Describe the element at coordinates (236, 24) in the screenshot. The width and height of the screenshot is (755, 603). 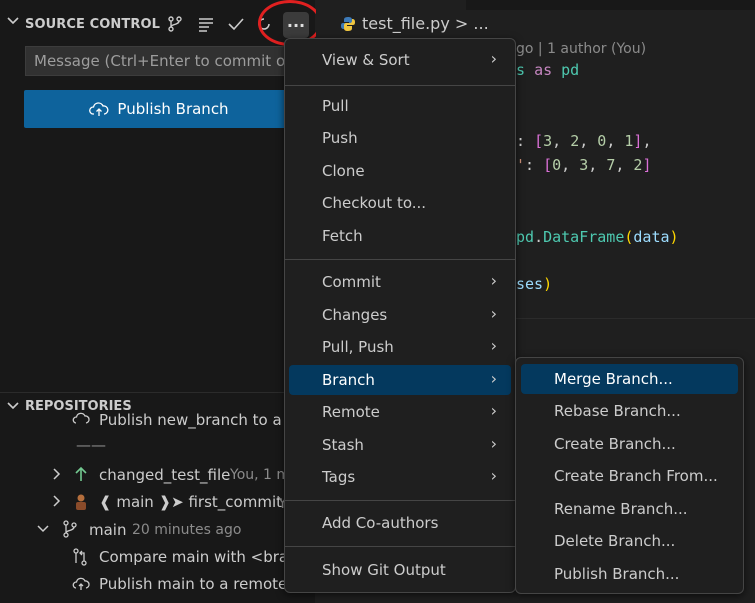
I see `commit-check-icon` at that location.